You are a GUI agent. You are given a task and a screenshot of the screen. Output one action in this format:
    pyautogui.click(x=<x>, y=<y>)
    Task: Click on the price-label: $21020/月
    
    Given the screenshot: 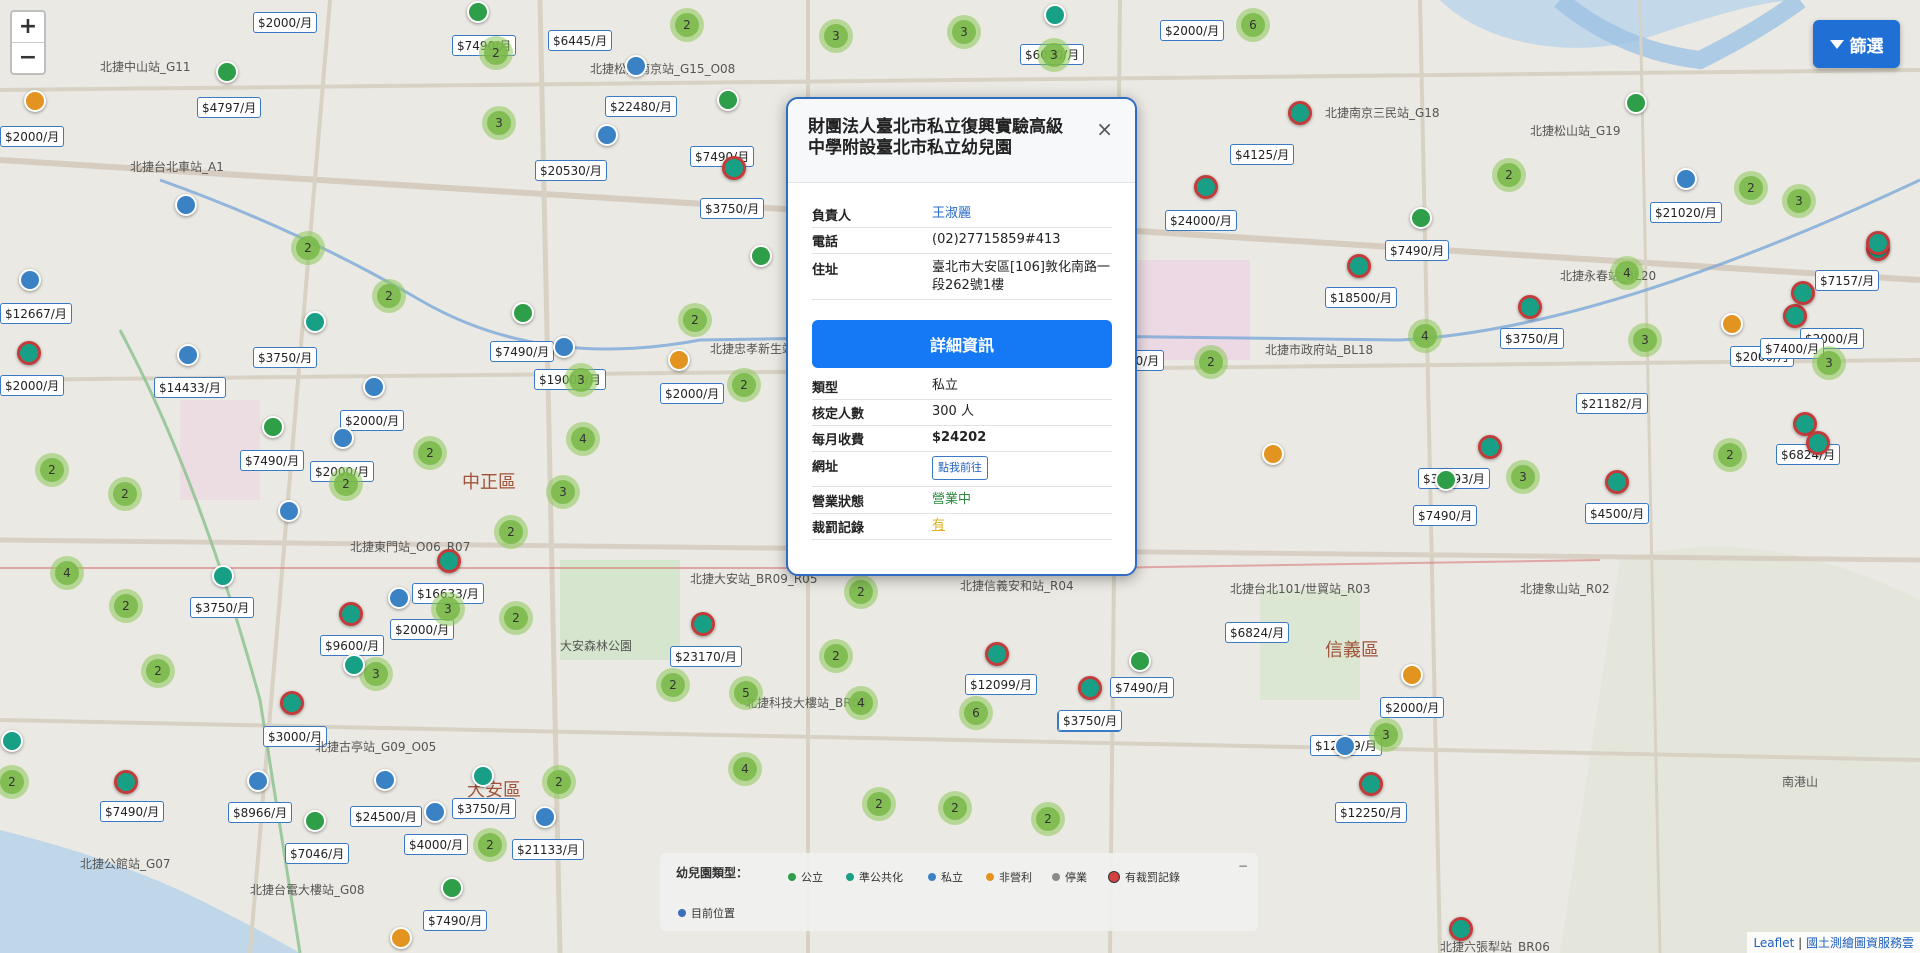 What is the action you would take?
    pyautogui.click(x=1686, y=212)
    